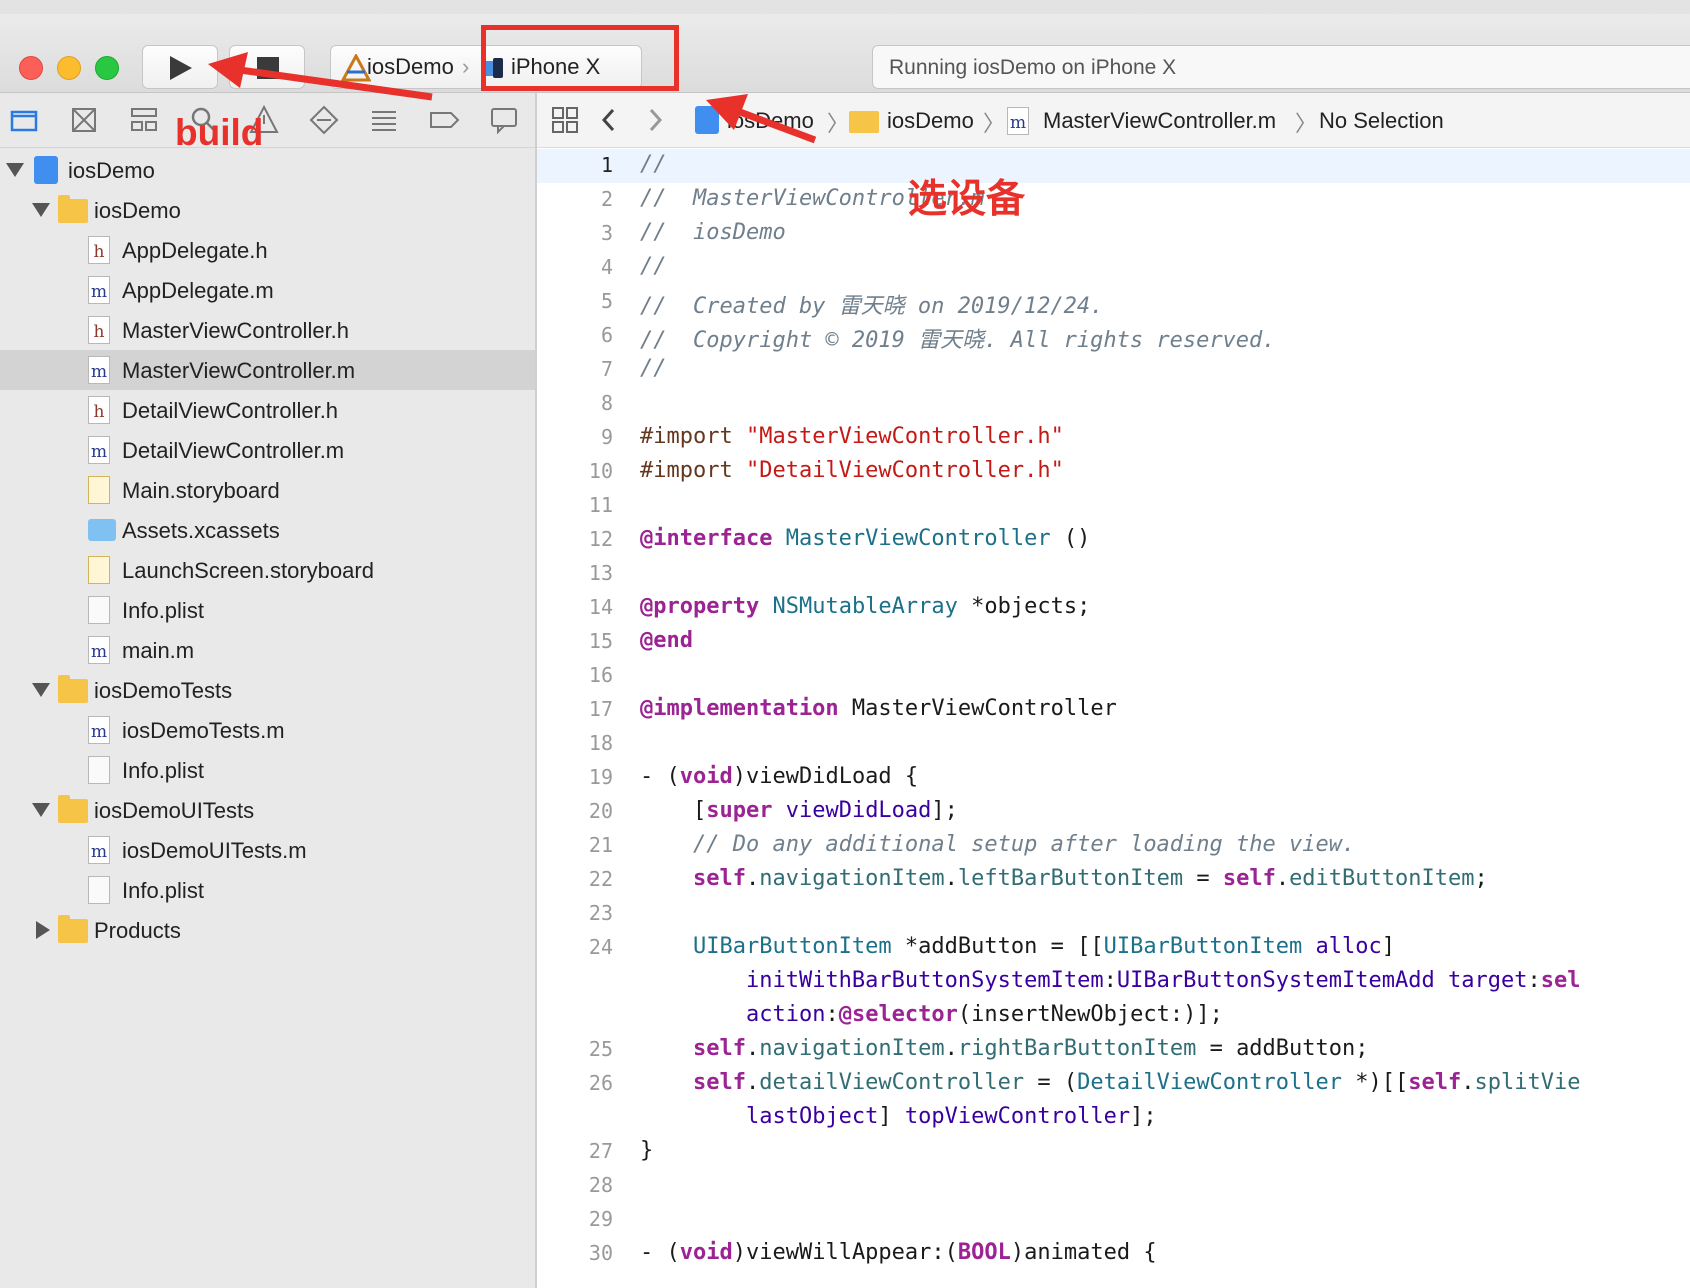  I want to click on disclosure-closed-icon, so click(43, 930).